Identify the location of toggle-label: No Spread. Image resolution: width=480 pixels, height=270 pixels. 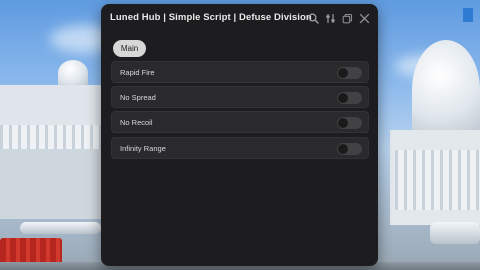
(138, 97).